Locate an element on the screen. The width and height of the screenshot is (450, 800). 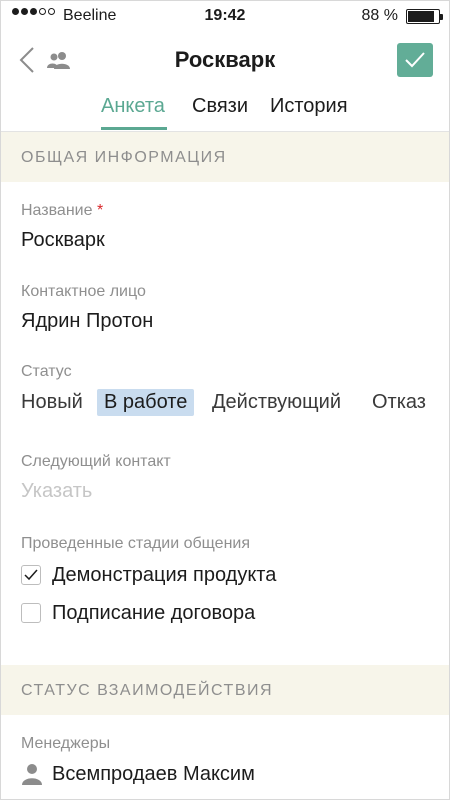
tab-bar: Анкета Связи История is located at coordinates (225, 112).